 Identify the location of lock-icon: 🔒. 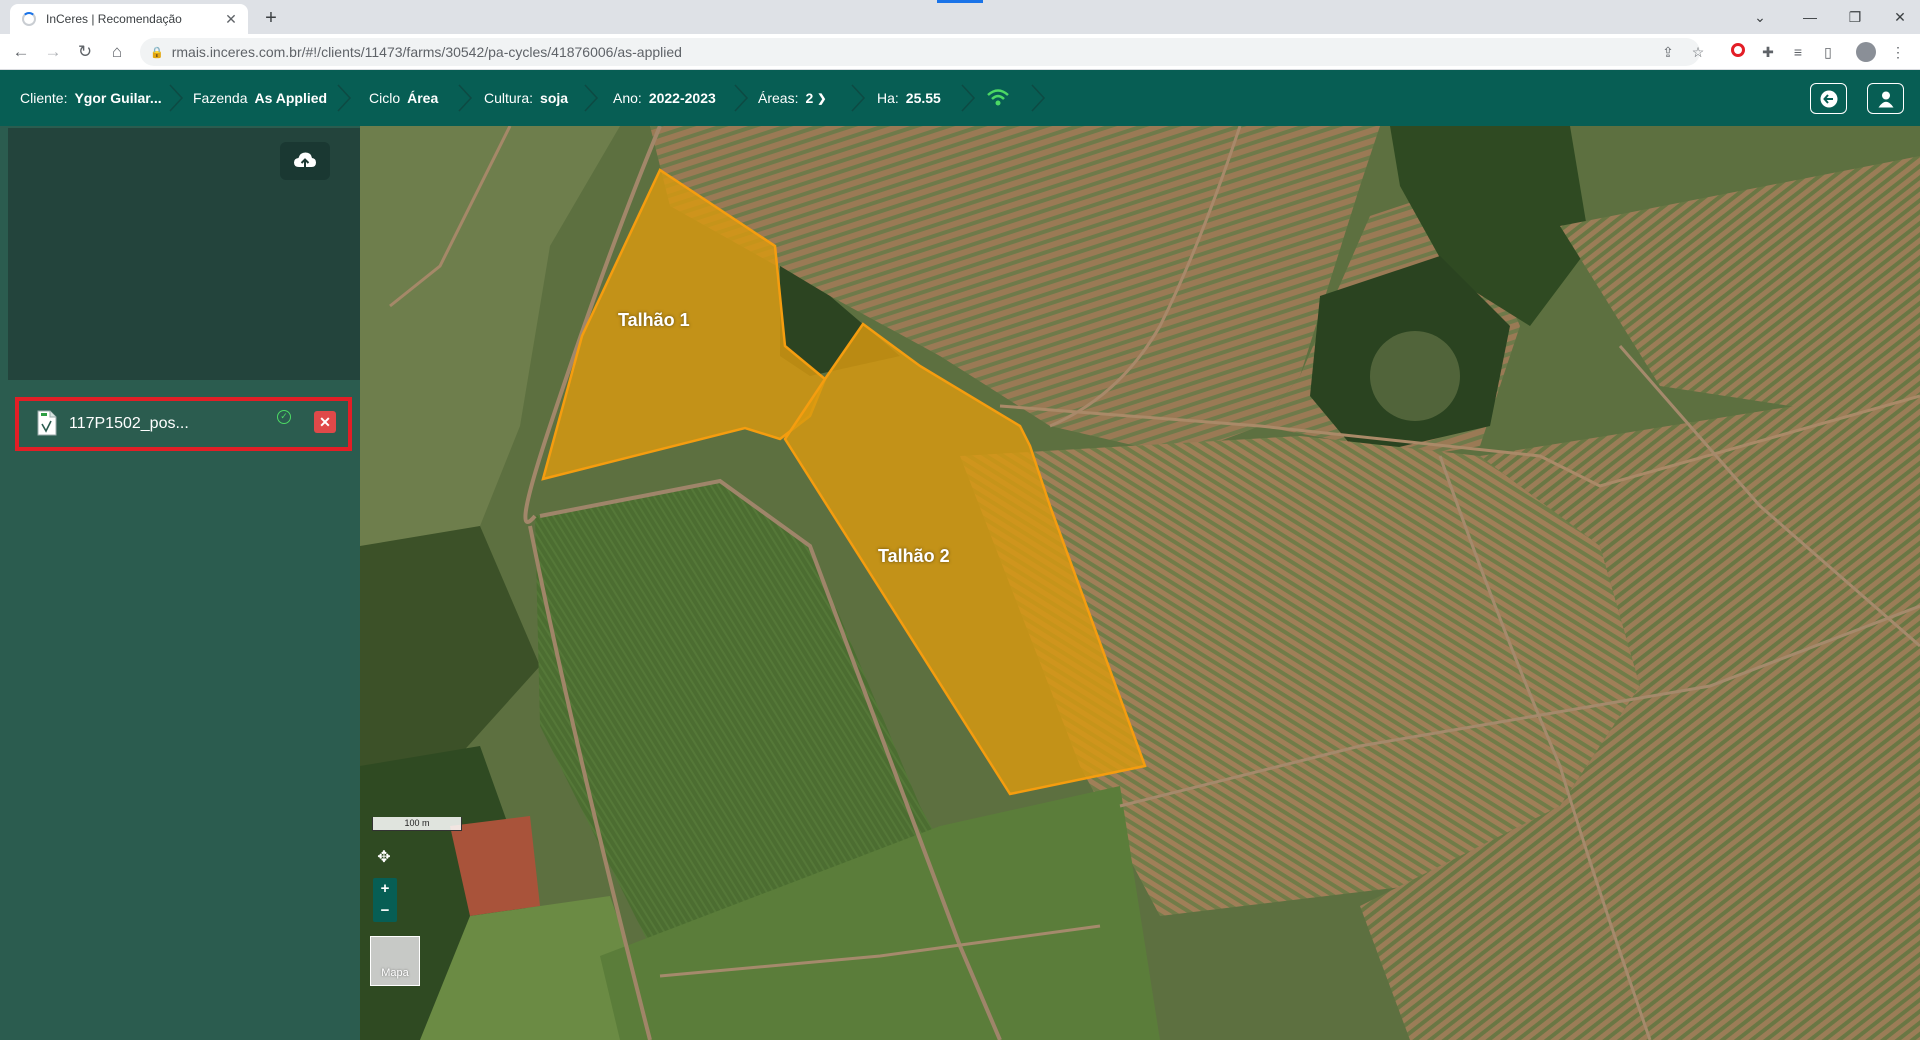
(157, 52).